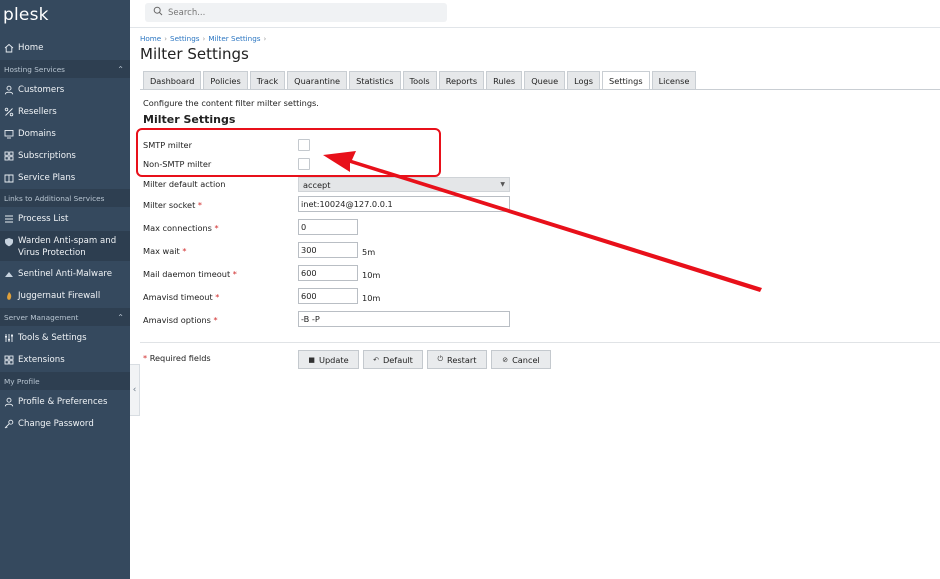 This screenshot has height=579, width=940. What do you see at coordinates (404, 204) in the screenshot?
I see `socket-input: inet:10024@127.0.0.1` at bounding box center [404, 204].